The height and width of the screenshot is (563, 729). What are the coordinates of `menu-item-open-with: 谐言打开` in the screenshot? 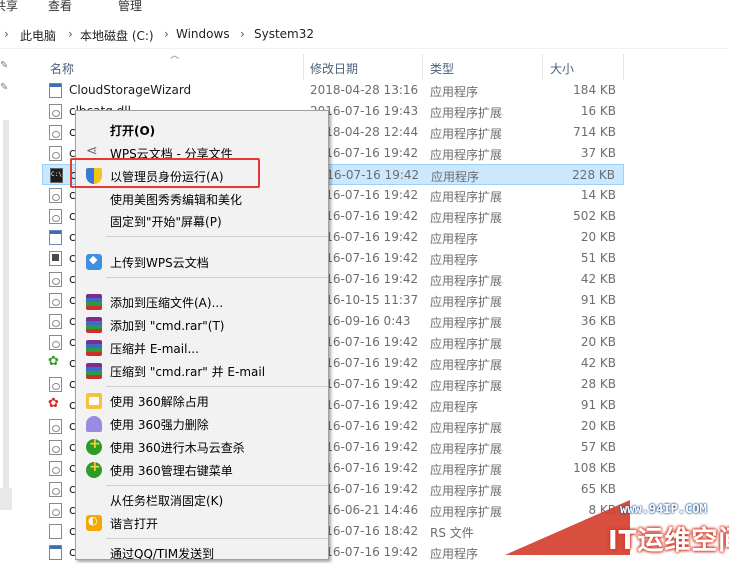 It's located at (202, 523).